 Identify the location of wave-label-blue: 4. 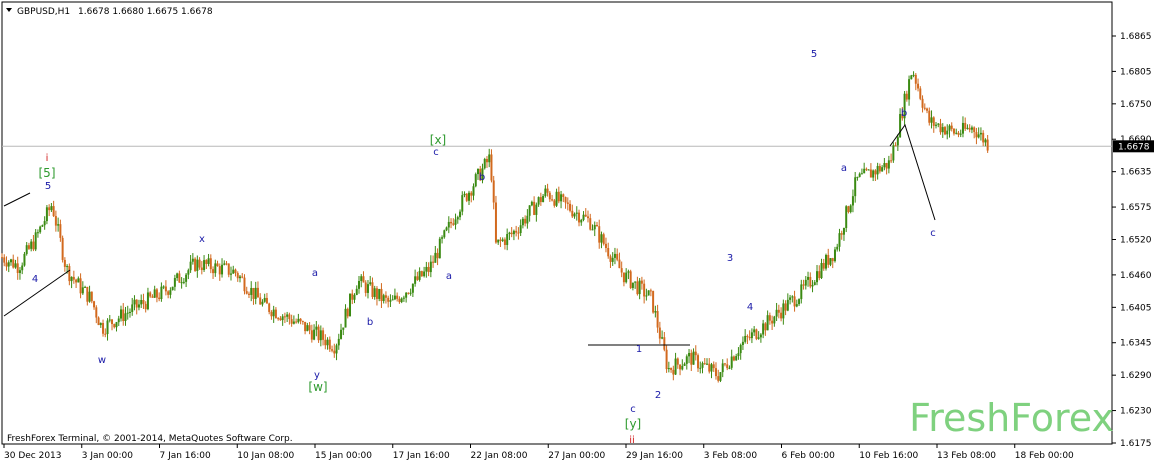
(750, 307).